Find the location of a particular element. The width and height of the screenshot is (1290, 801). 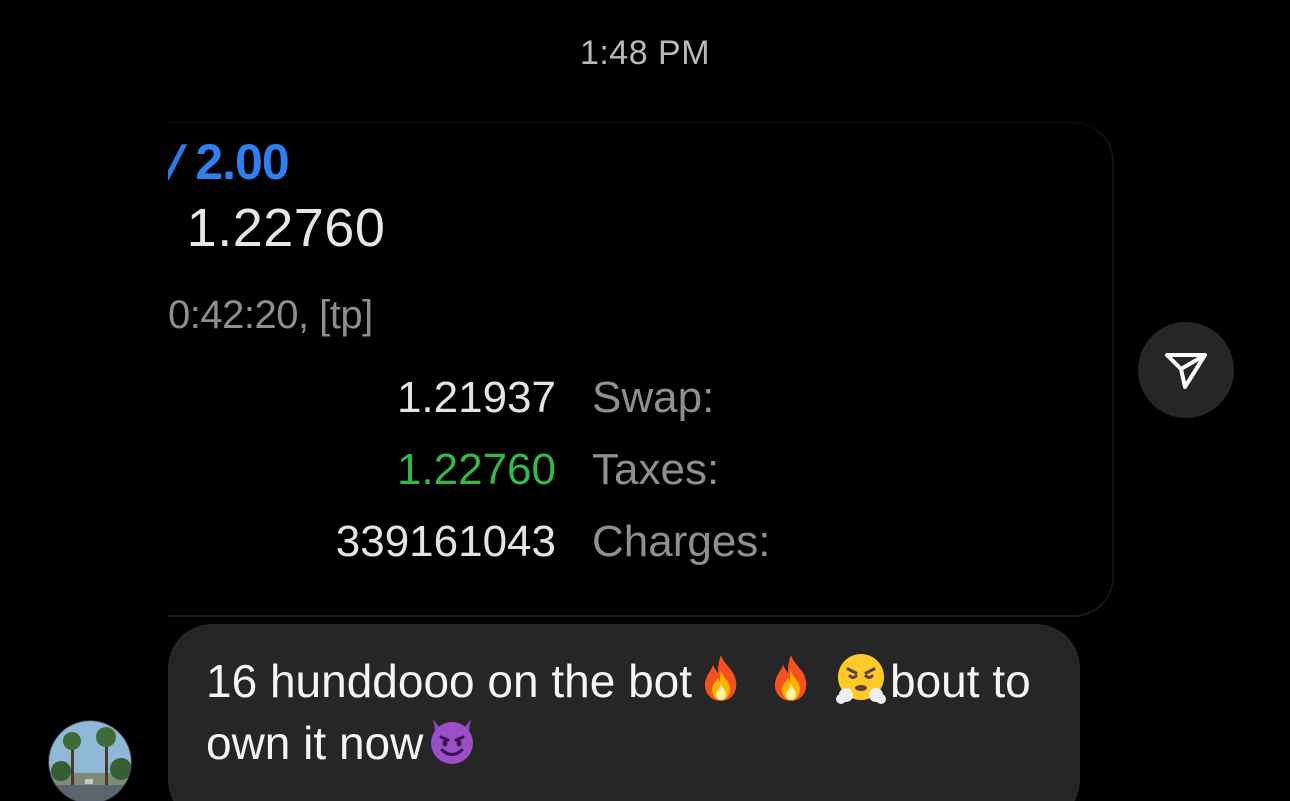

trade-row-label: Taxes: is located at coordinates (656, 469).